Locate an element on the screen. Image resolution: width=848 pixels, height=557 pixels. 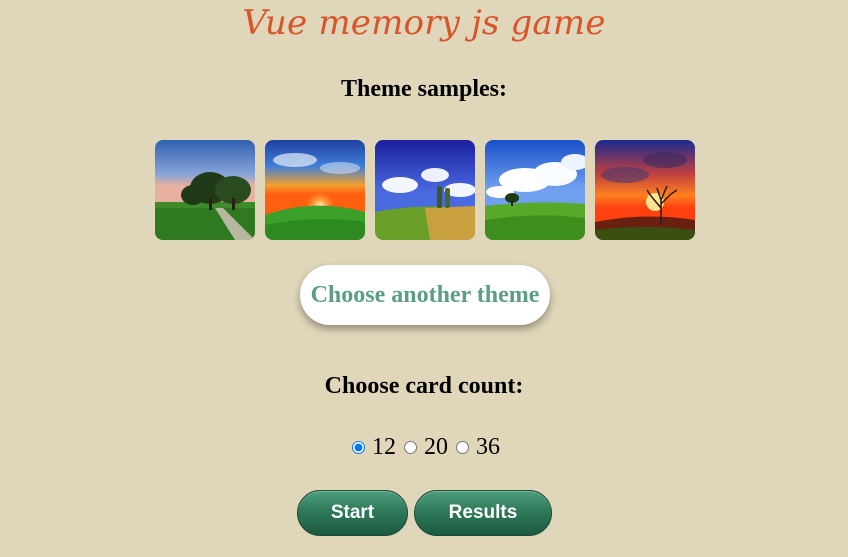
page-title: Vue memory js game is located at coordinates (424, 23).